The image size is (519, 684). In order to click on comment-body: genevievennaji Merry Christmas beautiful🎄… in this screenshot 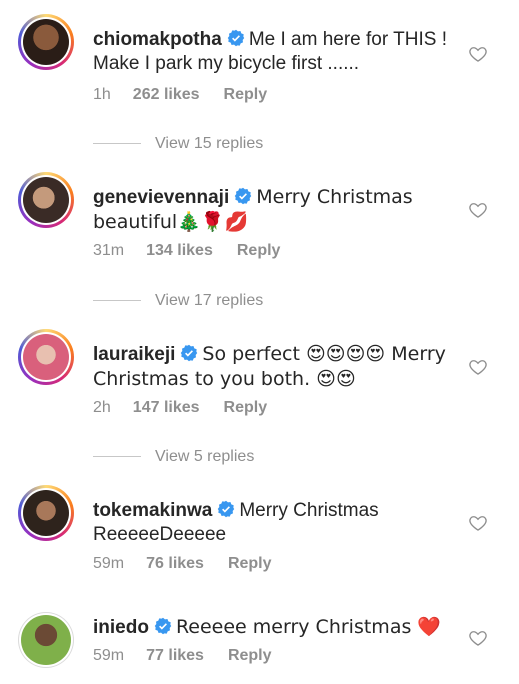, I will do `click(273, 210)`.